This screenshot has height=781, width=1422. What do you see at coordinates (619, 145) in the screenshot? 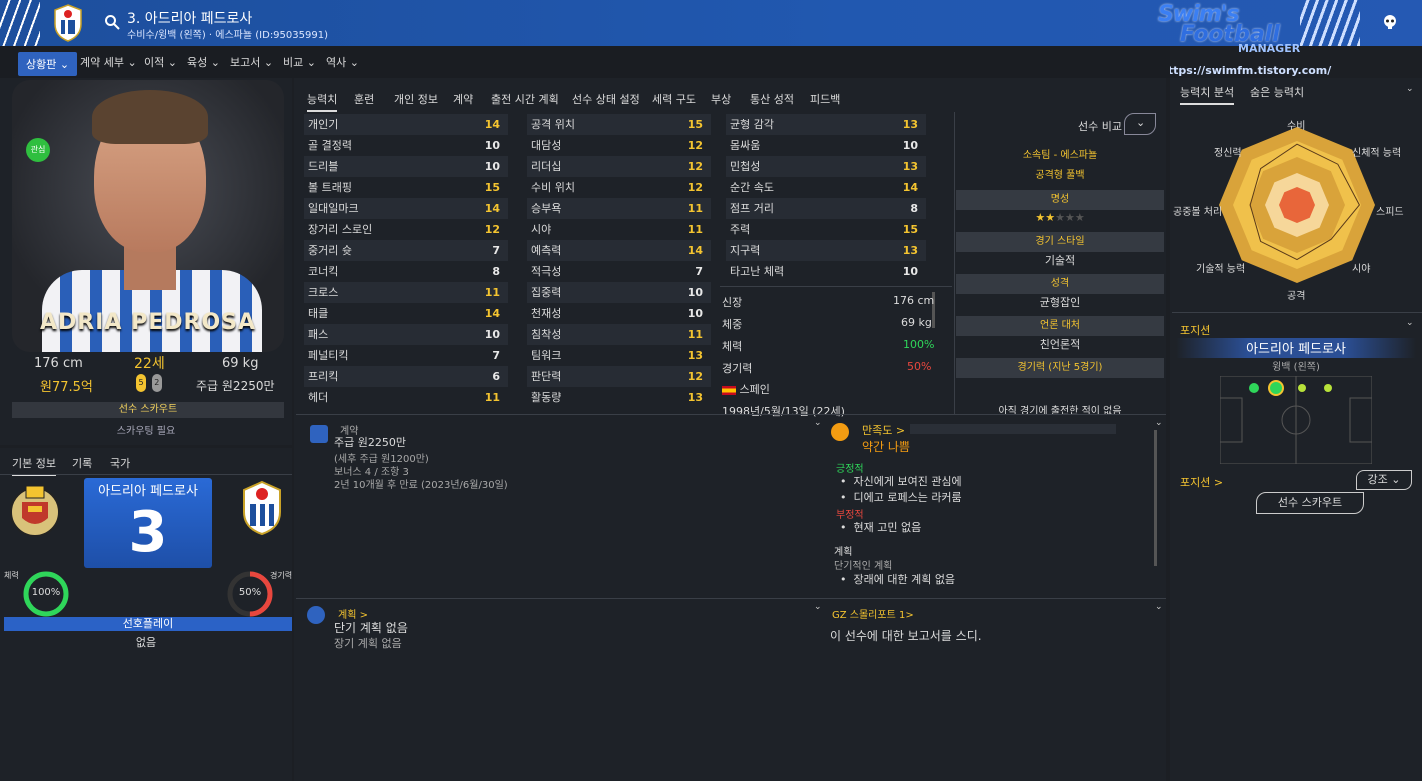
I see `attribute-row: 대담성 12` at bounding box center [619, 145].